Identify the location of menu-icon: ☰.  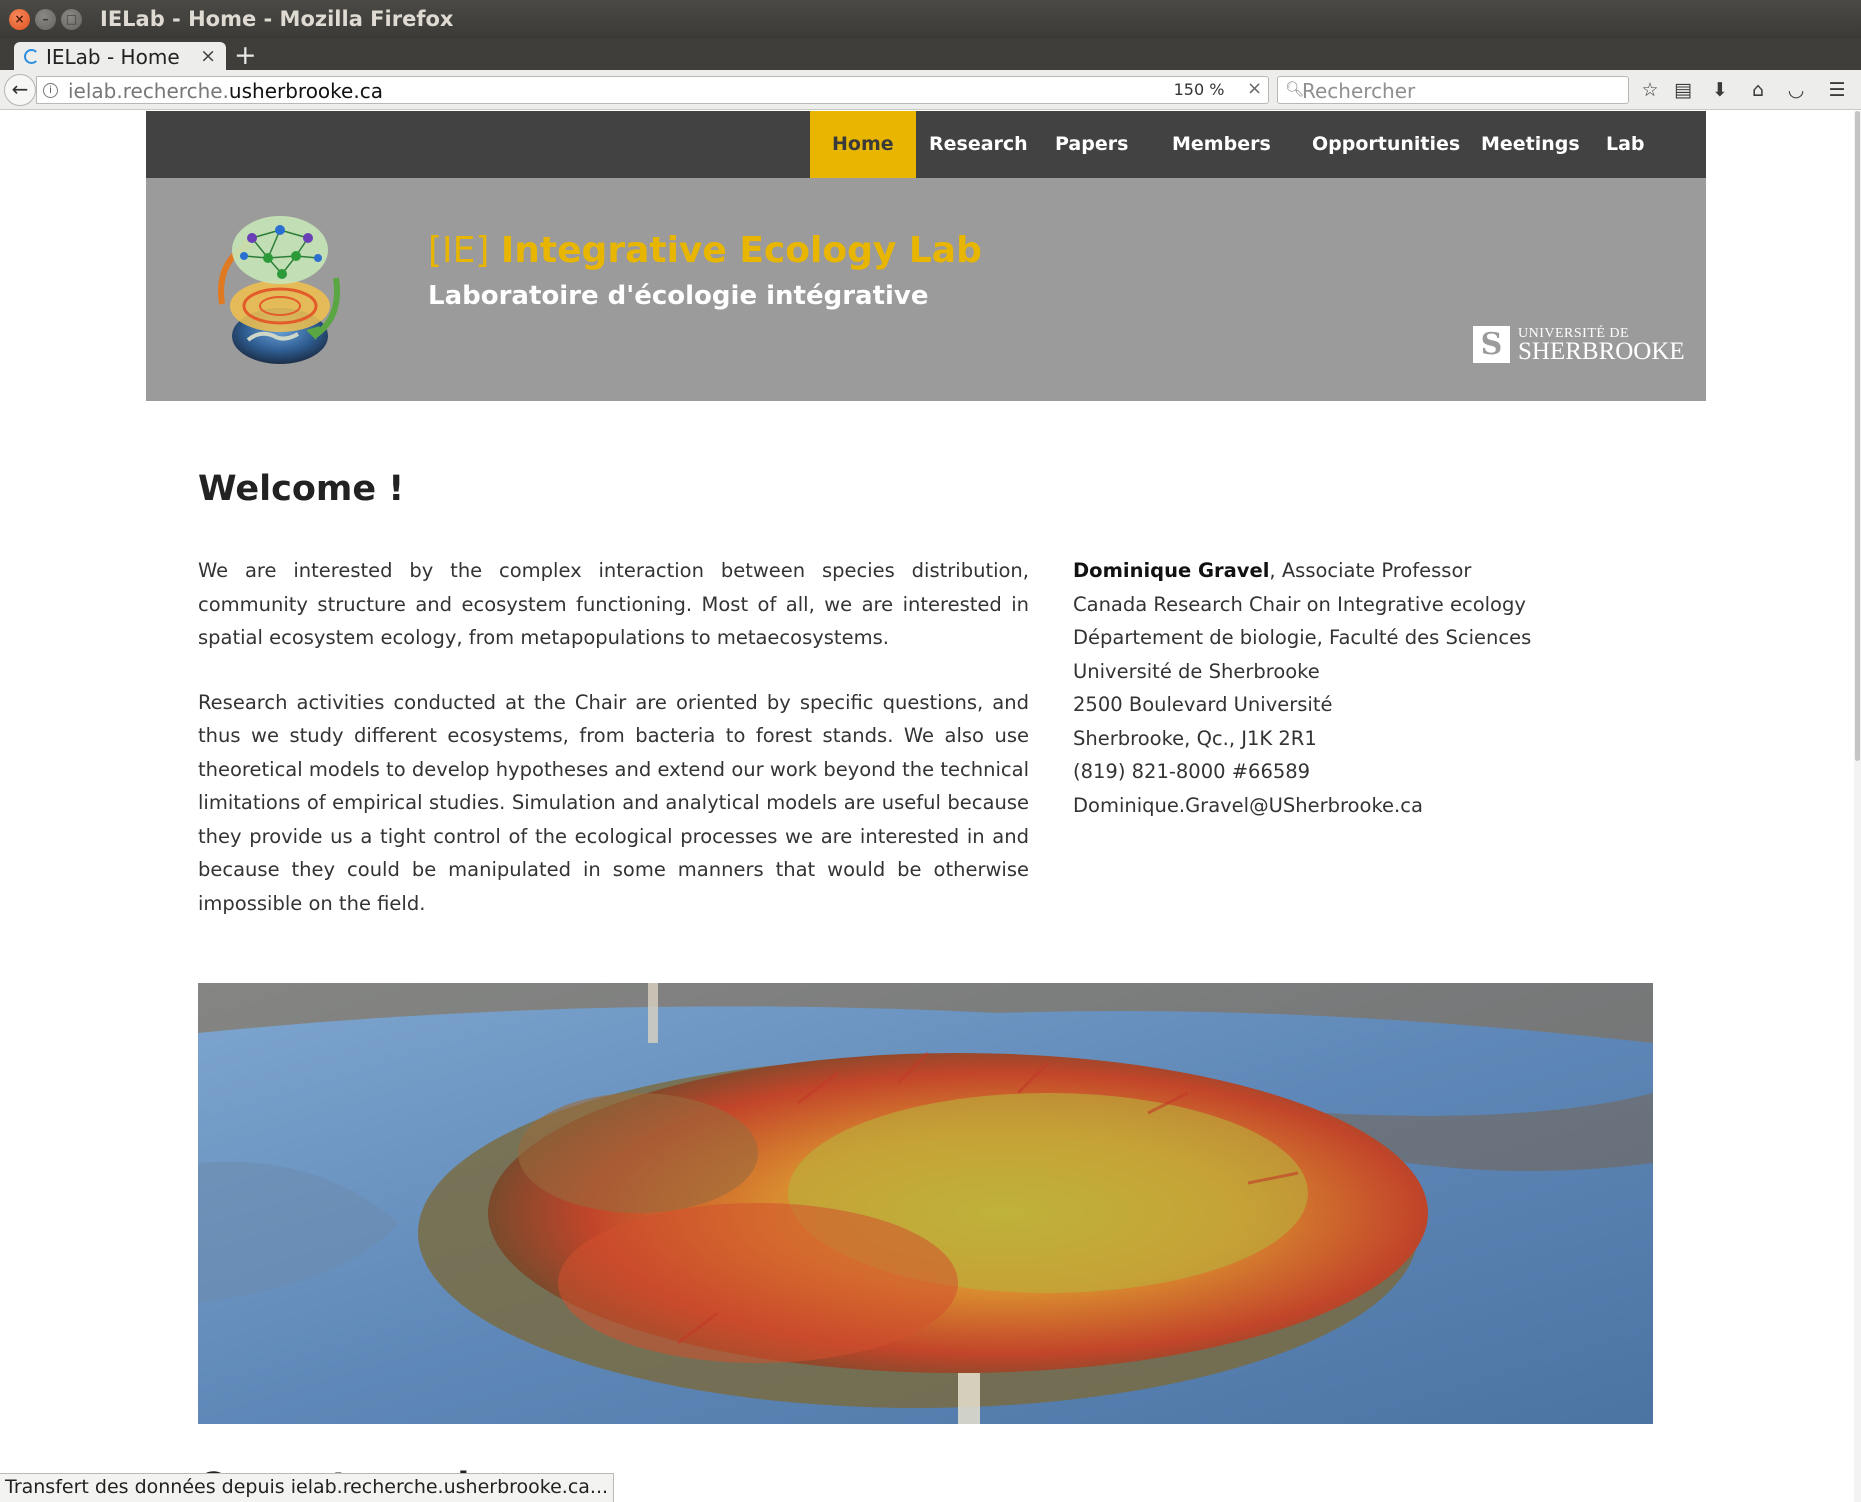
(1837, 91).